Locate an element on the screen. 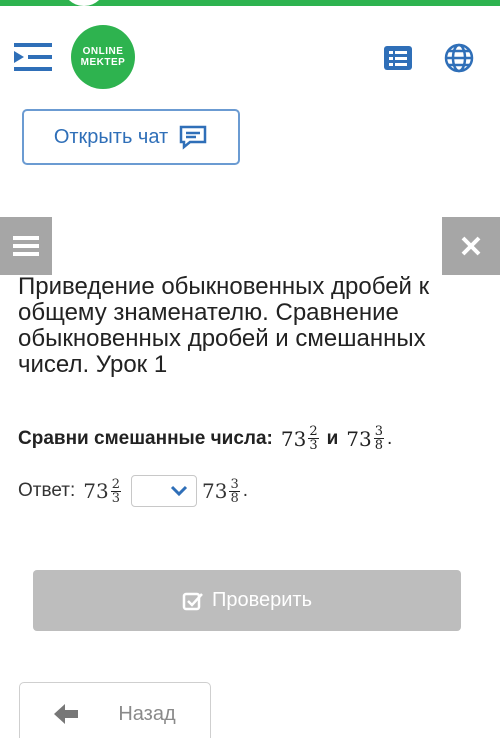 Image resolution: width=500 pixels, height=738 pixels. mixed-number-first: 73 2 3 is located at coordinates (300, 438).